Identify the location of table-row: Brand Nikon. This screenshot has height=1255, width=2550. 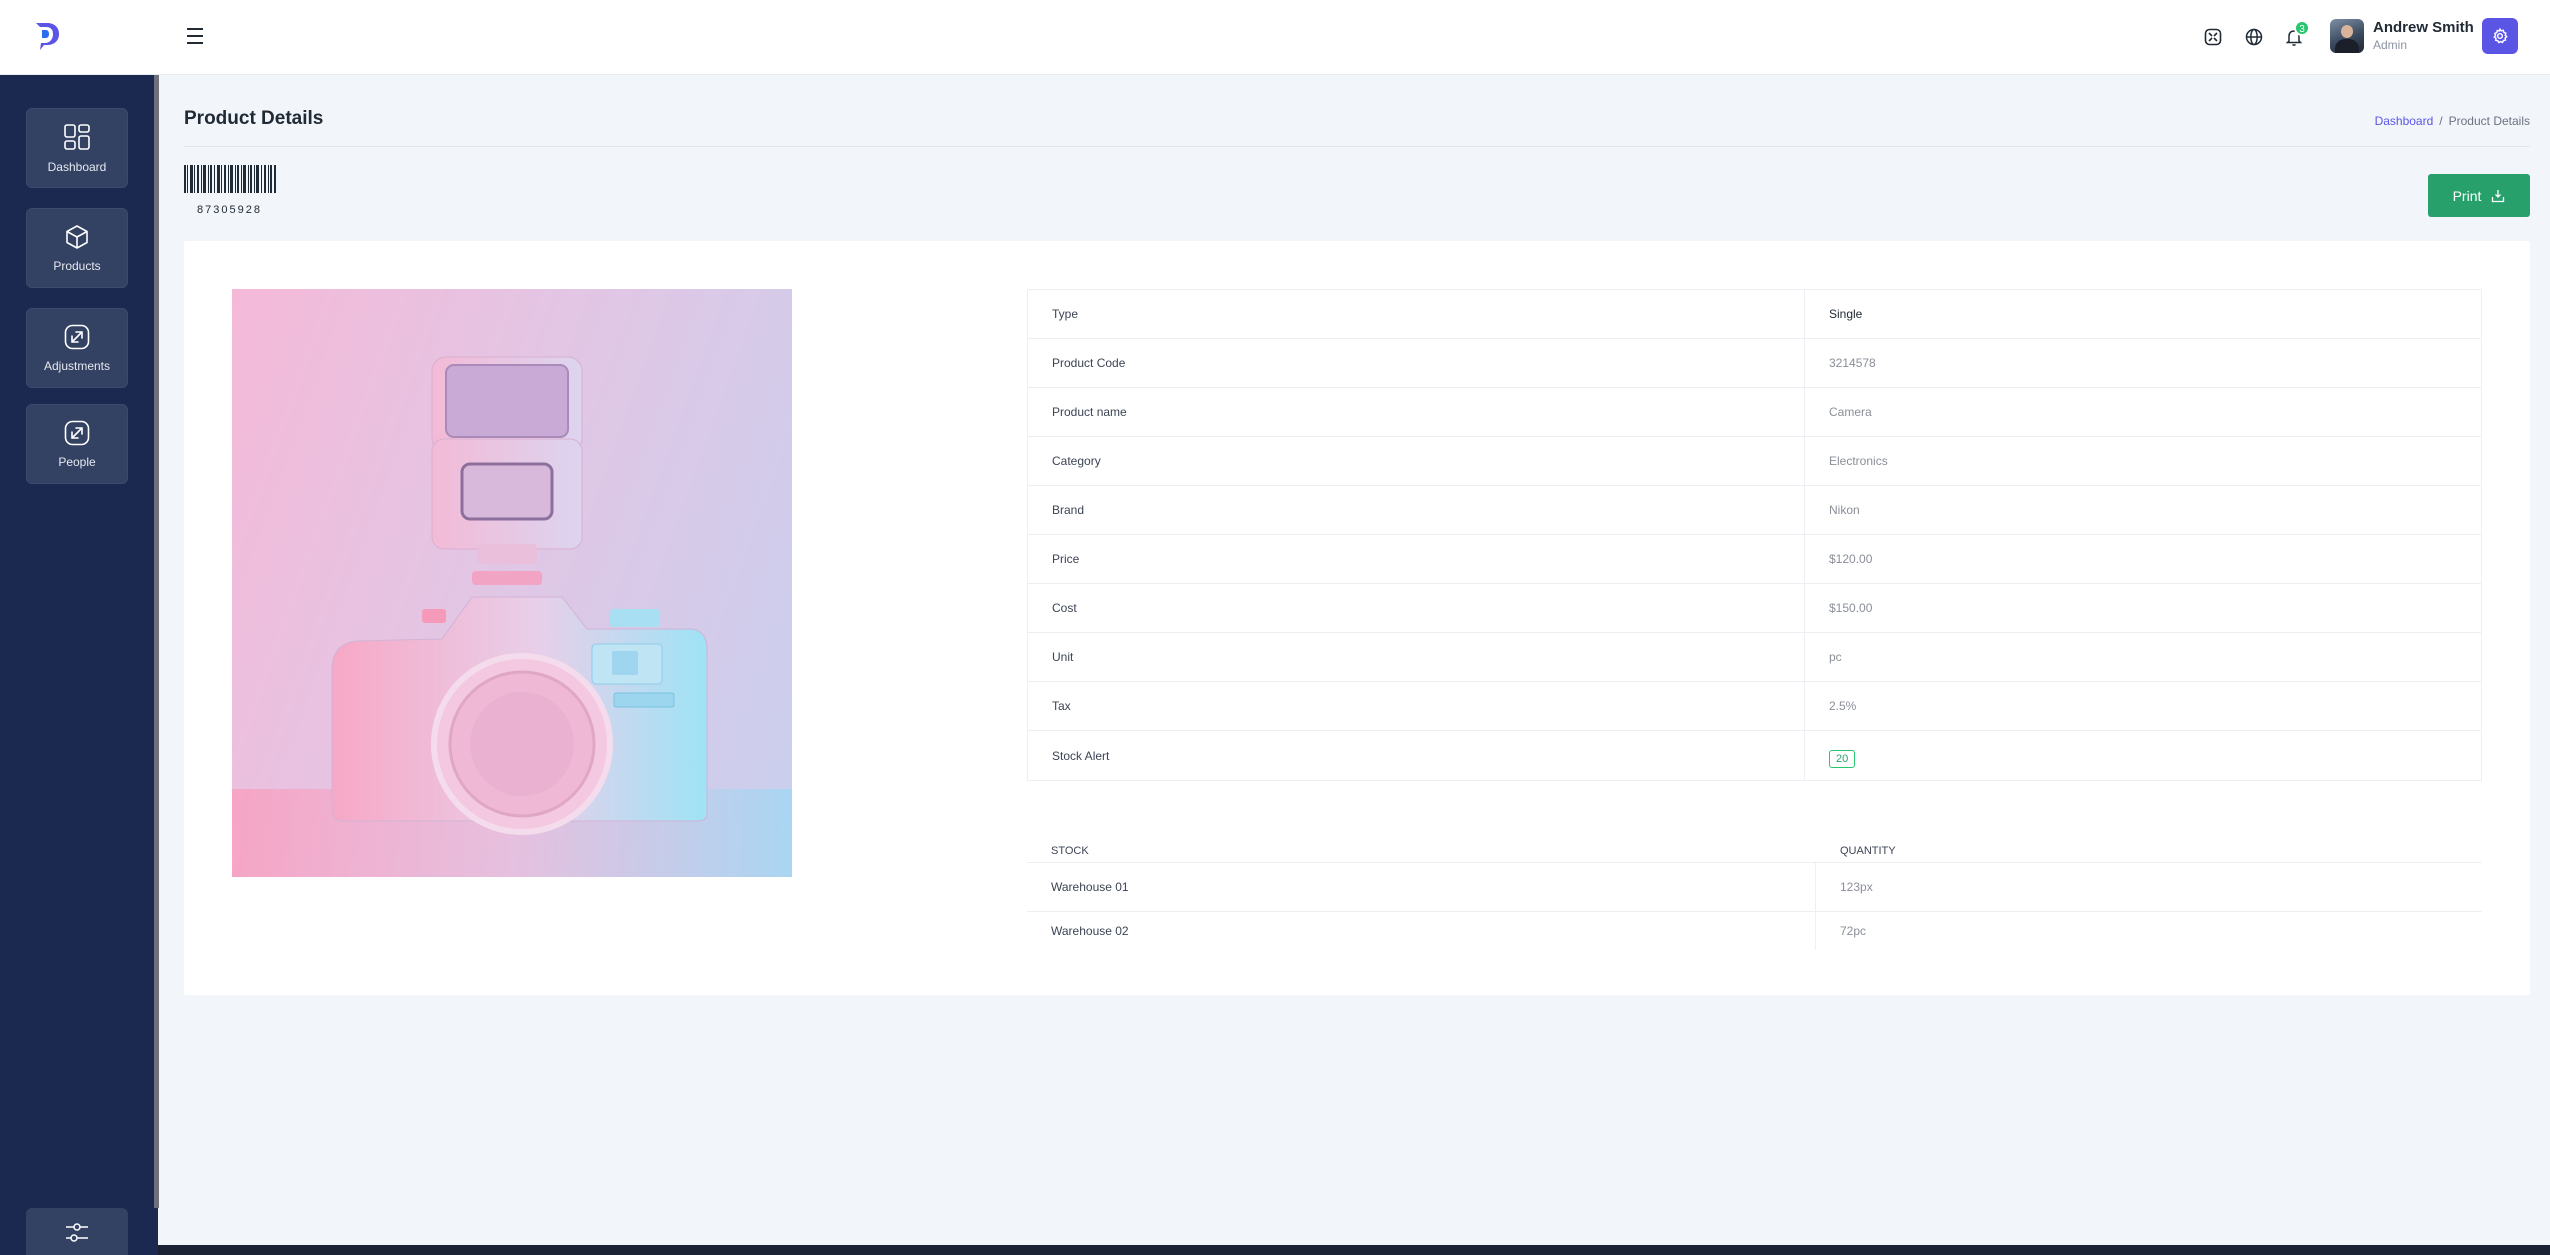
(1754, 510).